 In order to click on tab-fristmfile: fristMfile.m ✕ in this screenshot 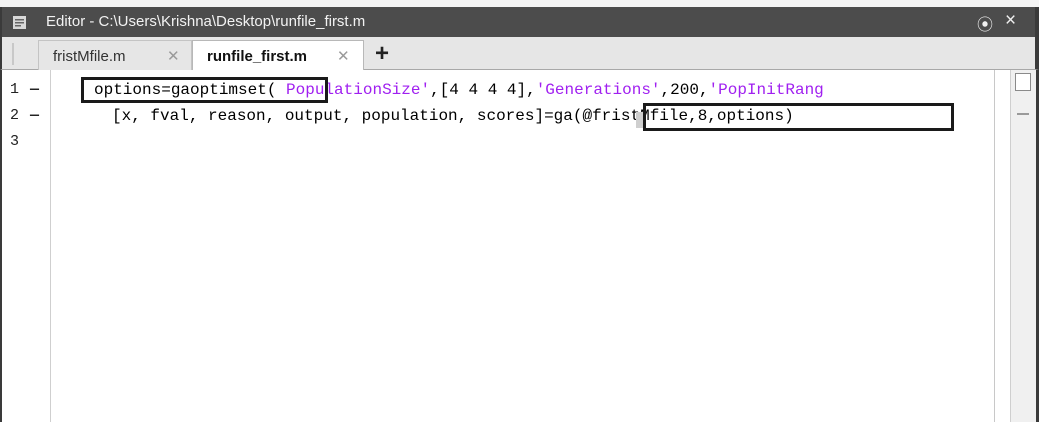, I will do `click(115, 55)`.